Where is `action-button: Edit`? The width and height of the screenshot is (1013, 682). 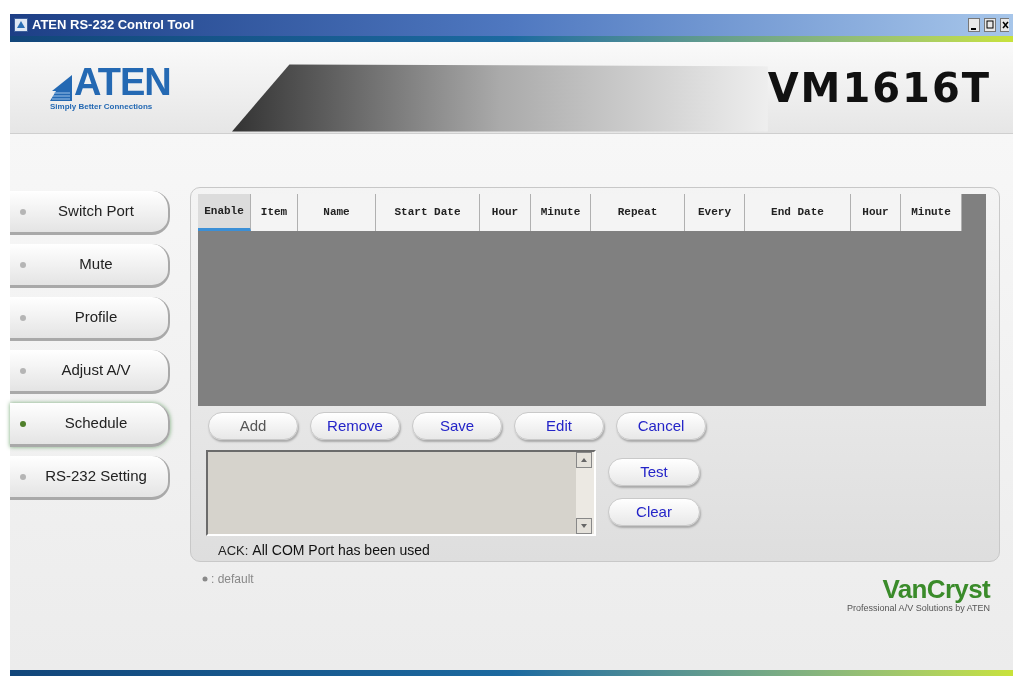 action-button: Edit is located at coordinates (559, 426).